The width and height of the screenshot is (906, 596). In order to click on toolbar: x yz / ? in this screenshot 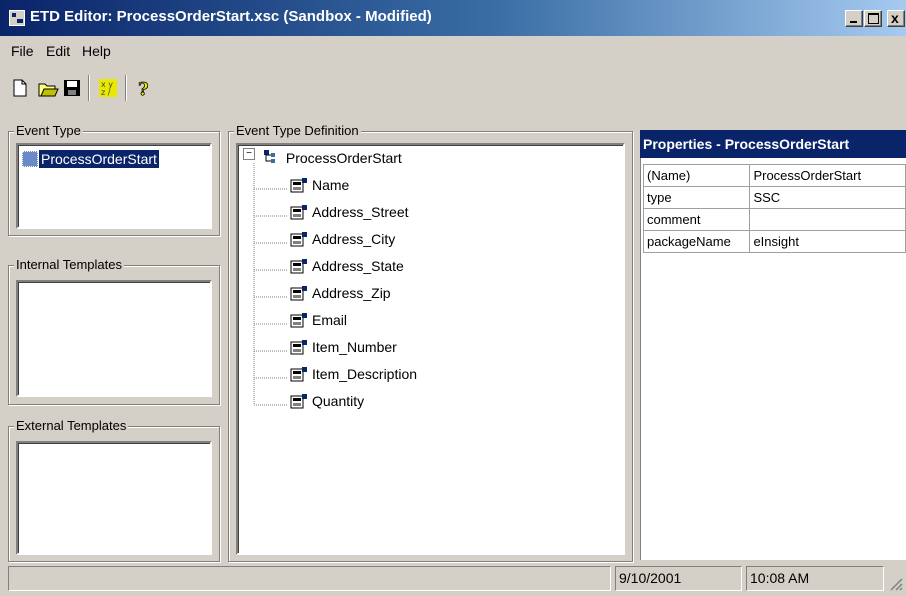, I will do `click(453, 88)`.